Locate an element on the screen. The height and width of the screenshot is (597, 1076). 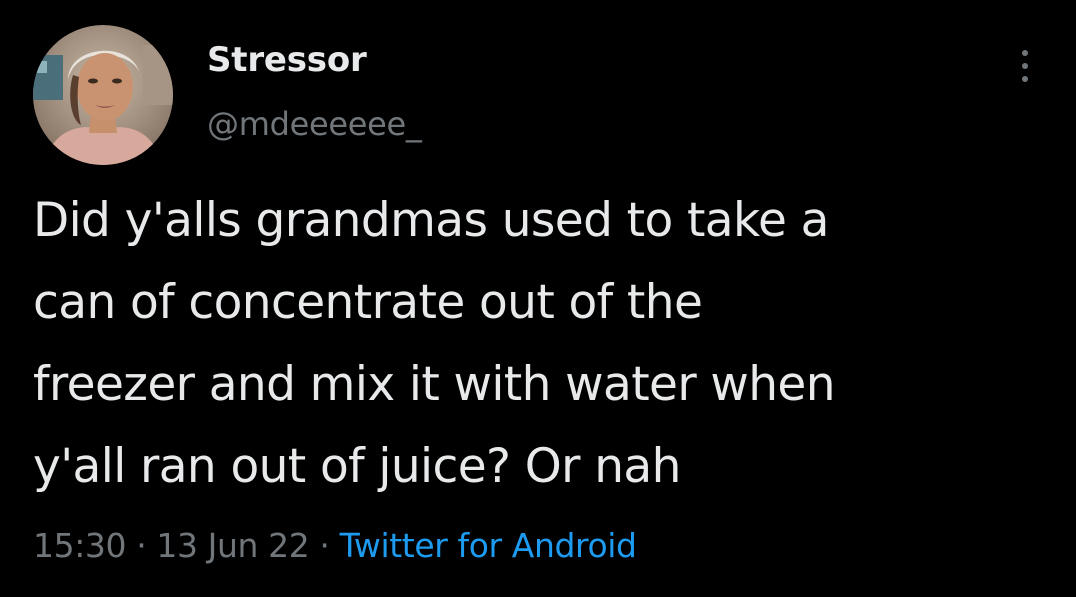
tweet-metadata: 15:30 · 13 Jun 22 · Twitter for Android is located at coordinates (335, 546).